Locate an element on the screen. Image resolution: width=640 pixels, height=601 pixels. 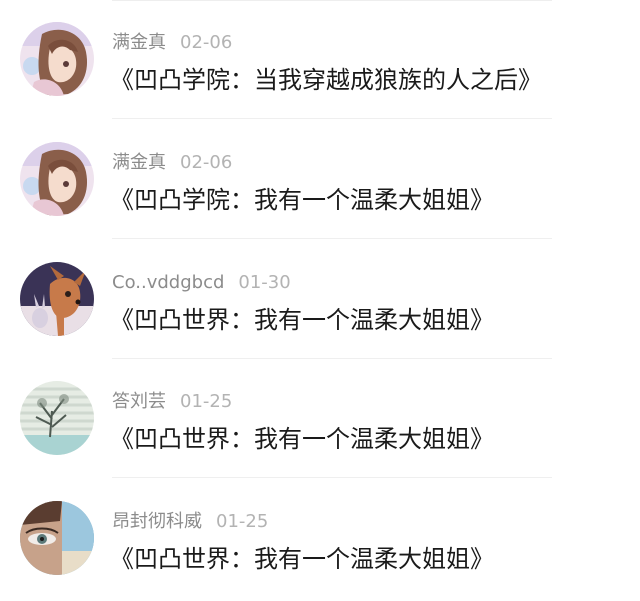
comment-meta: Co..vddgbcd 01-30 is located at coordinates (201, 283).